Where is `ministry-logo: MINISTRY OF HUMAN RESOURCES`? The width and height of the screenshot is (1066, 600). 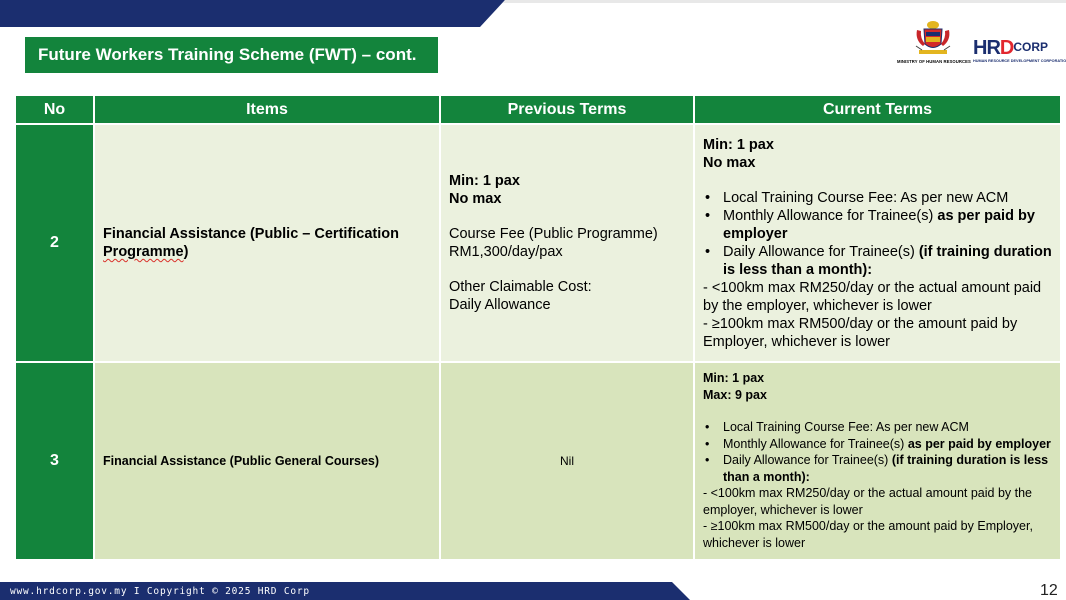 ministry-logo: MINISTRY OF HUMAN RESOURCES is located at coordinates (934, 44).